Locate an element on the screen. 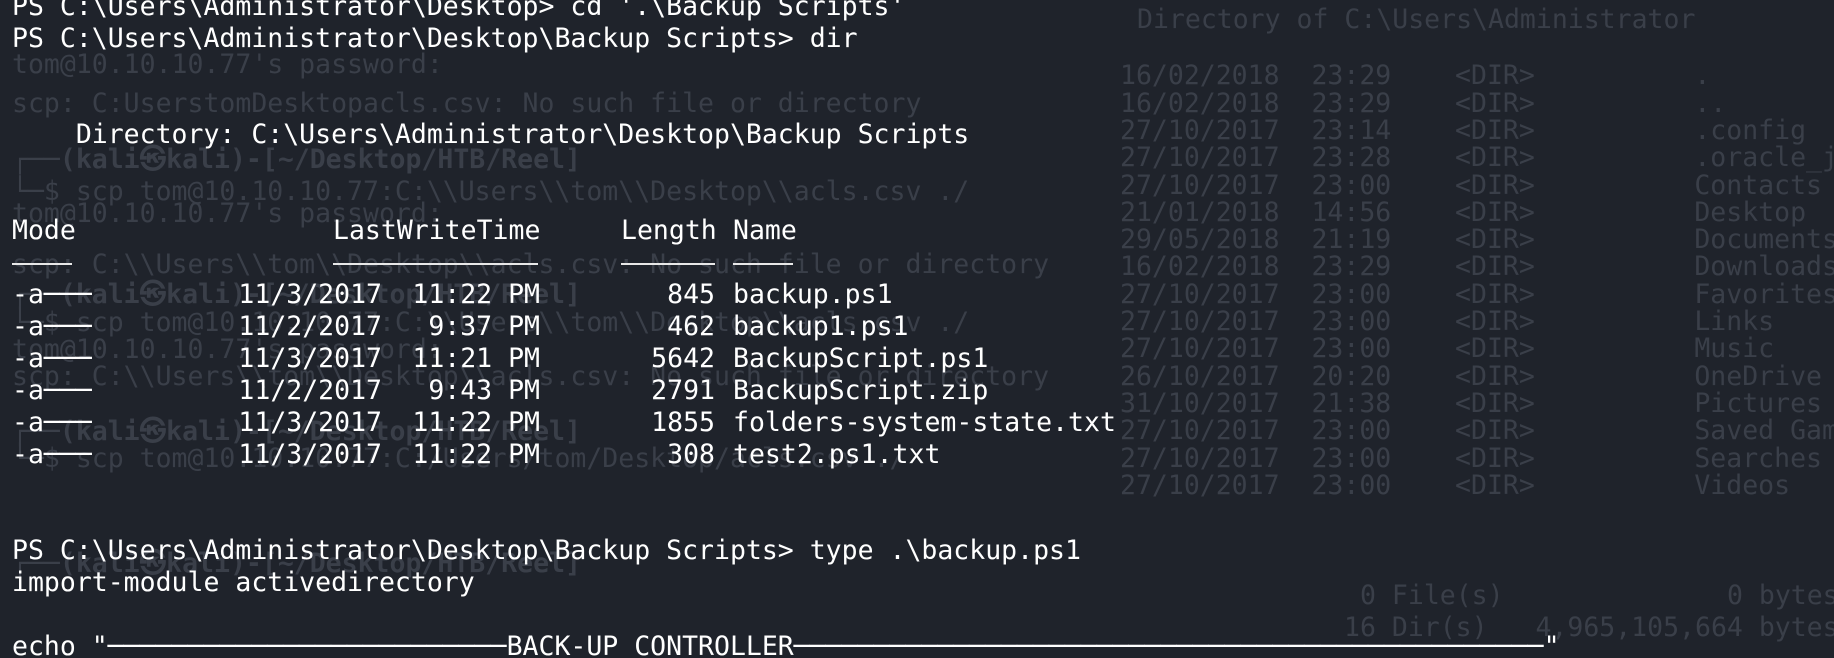  file-length: 462 is located at coordinates (691, 326).